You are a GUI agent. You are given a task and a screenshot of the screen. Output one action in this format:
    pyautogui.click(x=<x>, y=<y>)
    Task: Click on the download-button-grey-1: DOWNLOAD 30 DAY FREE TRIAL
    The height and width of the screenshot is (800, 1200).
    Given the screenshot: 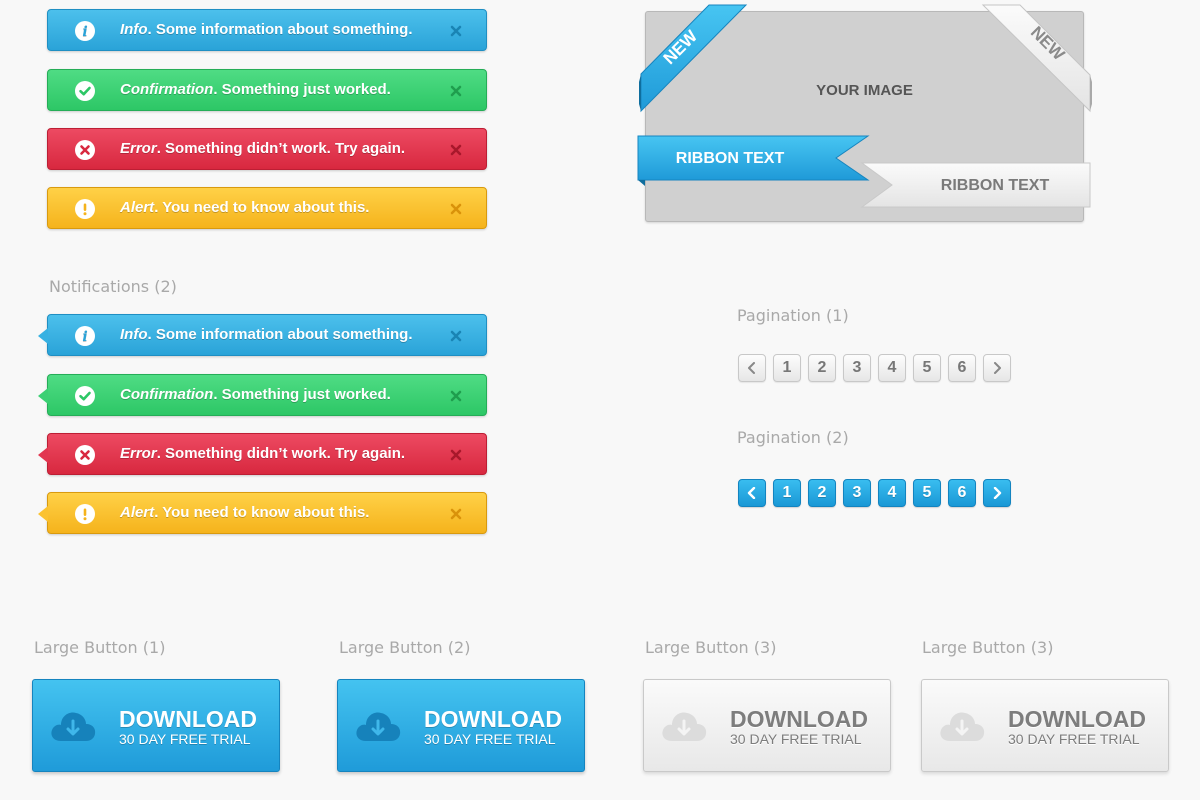 What is the action you would take?
    pyautogui.click(x=767, y=725)
    